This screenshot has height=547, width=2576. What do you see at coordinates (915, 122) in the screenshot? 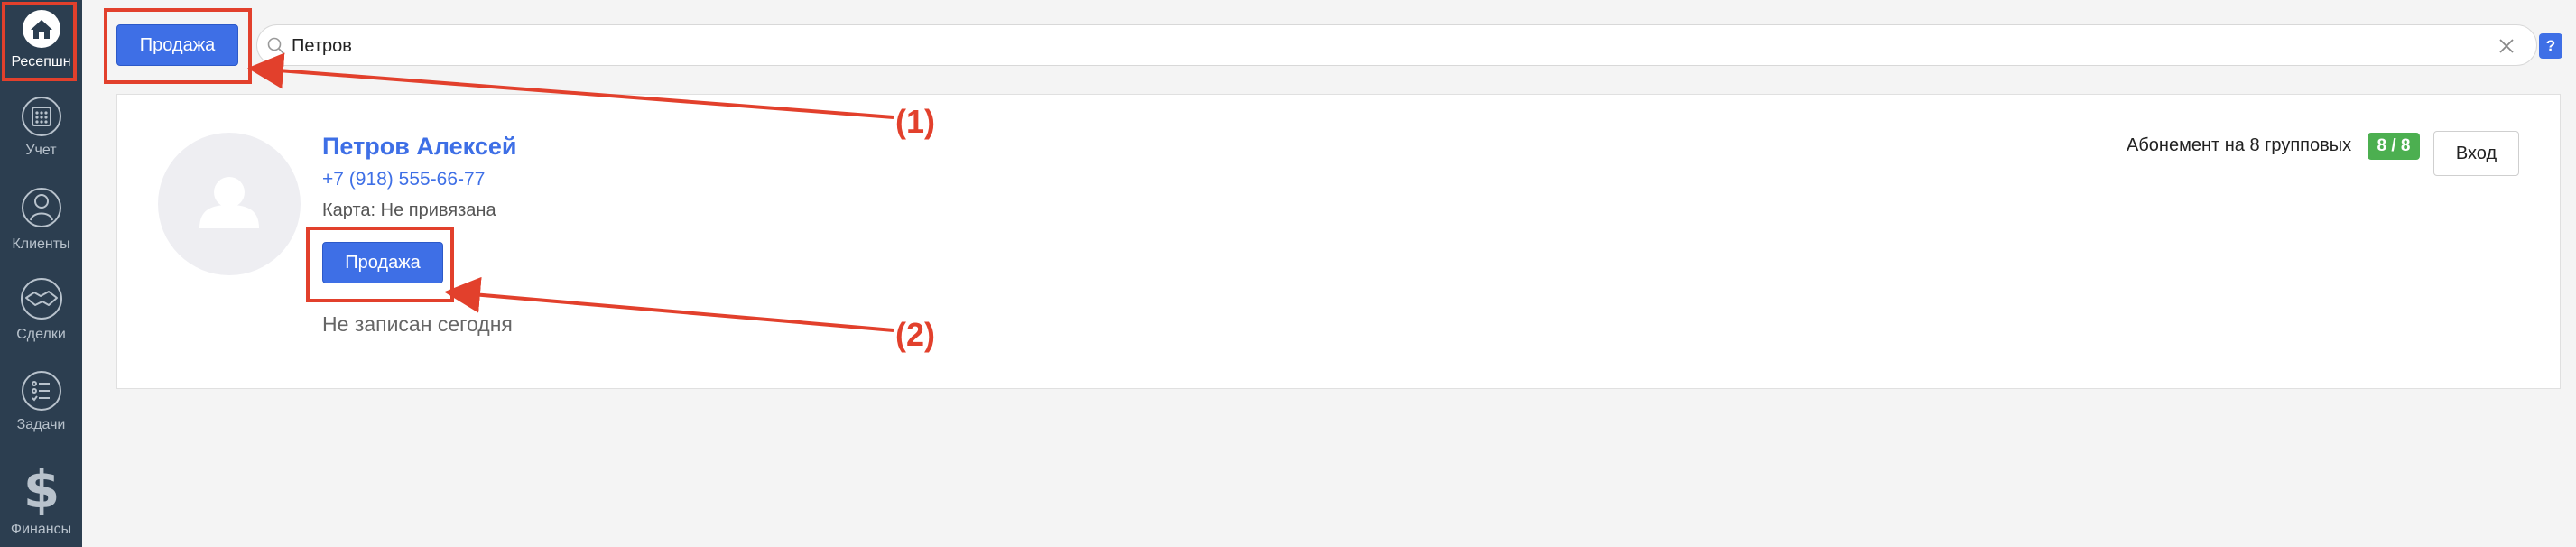
I see `annotation-label-1: (1)` at bounding box center [915, 122].